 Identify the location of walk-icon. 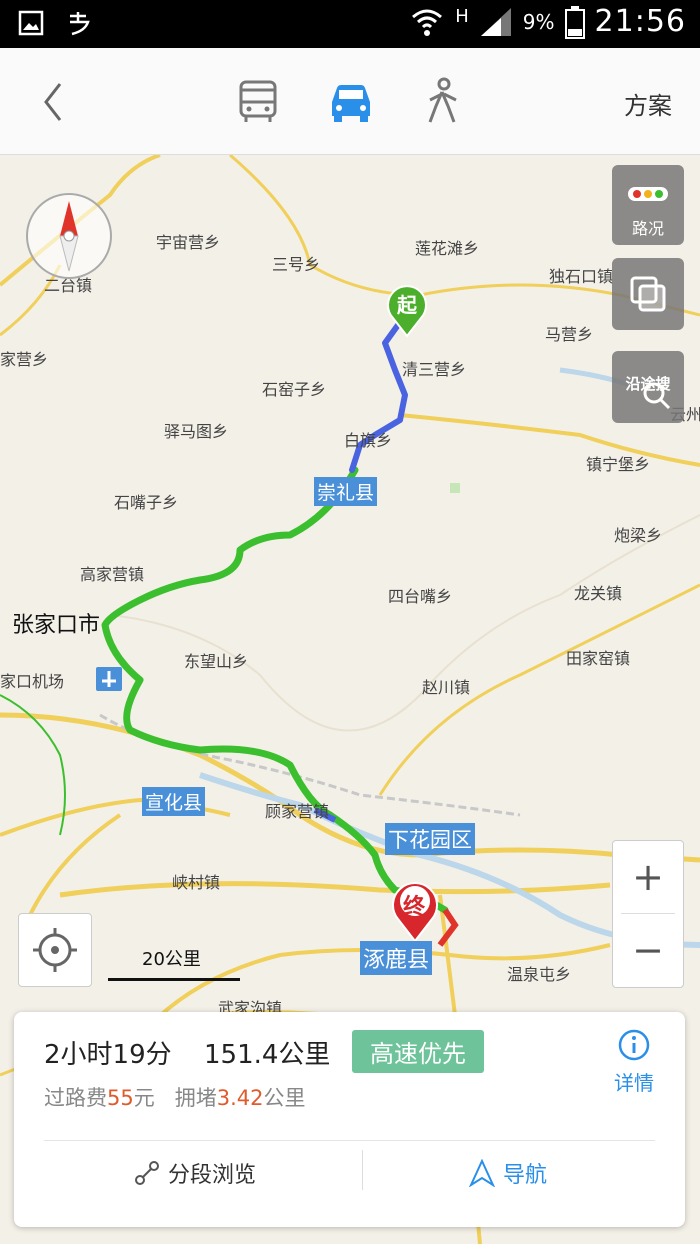
(443, 101).